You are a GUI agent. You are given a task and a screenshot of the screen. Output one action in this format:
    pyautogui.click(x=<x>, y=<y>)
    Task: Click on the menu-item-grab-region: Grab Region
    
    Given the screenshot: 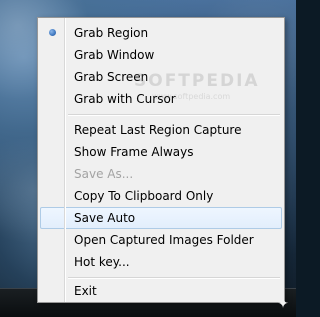 What is the action you would take?
    pyautogui.click(x=161, y=33)
    